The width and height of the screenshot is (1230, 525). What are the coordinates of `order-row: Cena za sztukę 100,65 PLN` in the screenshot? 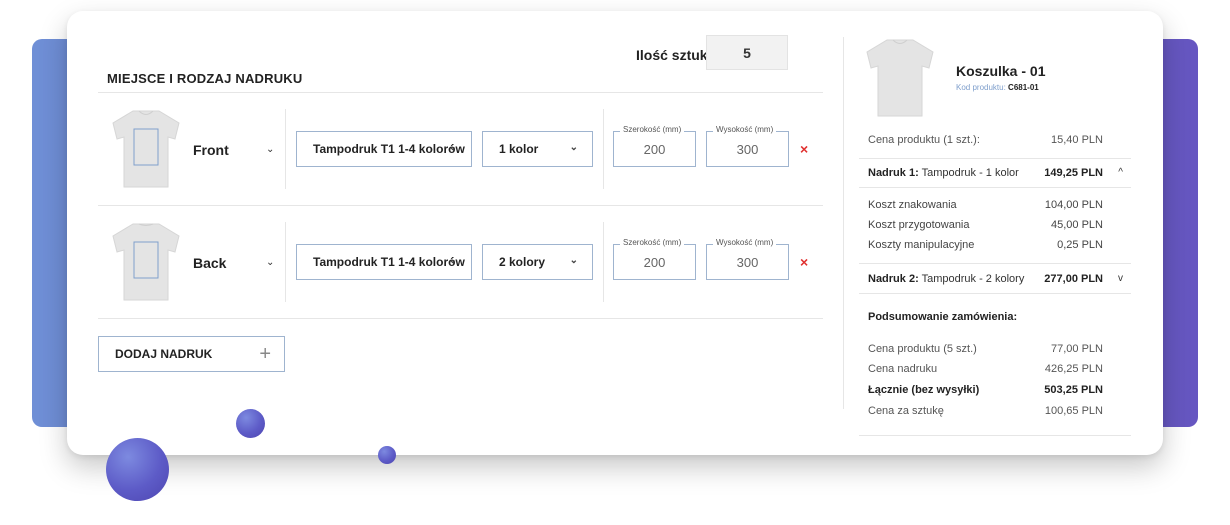 It's located at (985, 411).